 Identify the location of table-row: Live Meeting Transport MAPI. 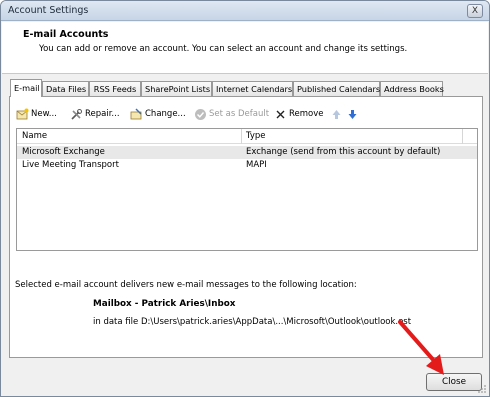
(247, 165).